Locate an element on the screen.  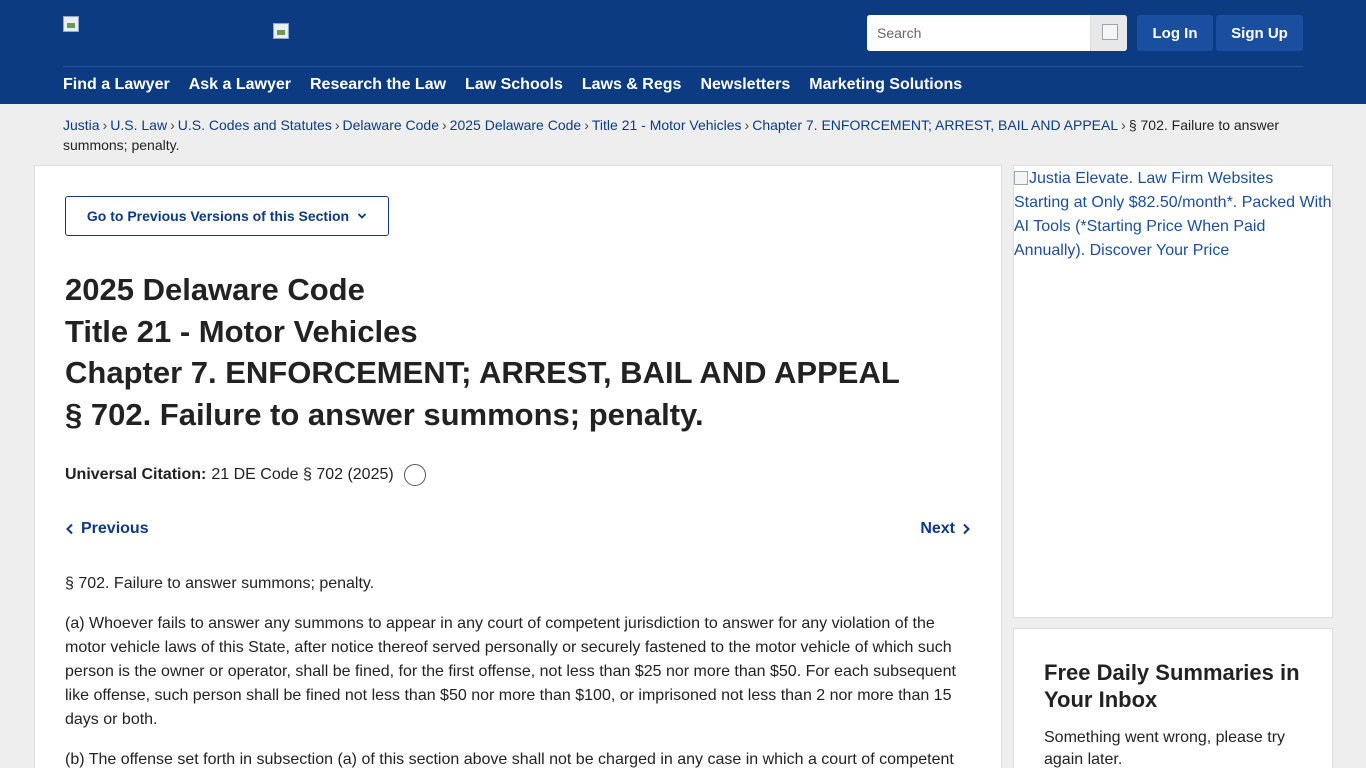
justia-logo-image is located at coordinates (71, 24).